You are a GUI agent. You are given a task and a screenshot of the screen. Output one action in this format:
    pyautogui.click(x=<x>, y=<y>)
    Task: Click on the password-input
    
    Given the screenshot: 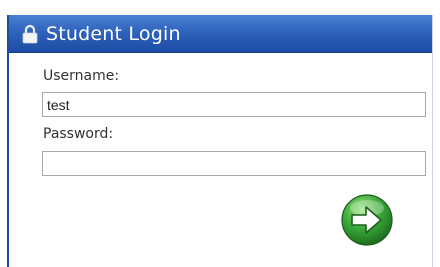 What is the action you would take?
    pyautogui.click(x=234, y=163)
    